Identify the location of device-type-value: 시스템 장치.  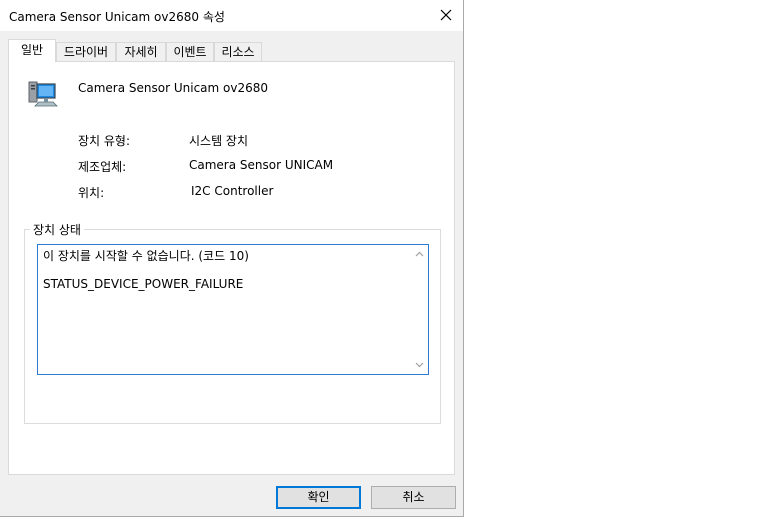
(219, 141).